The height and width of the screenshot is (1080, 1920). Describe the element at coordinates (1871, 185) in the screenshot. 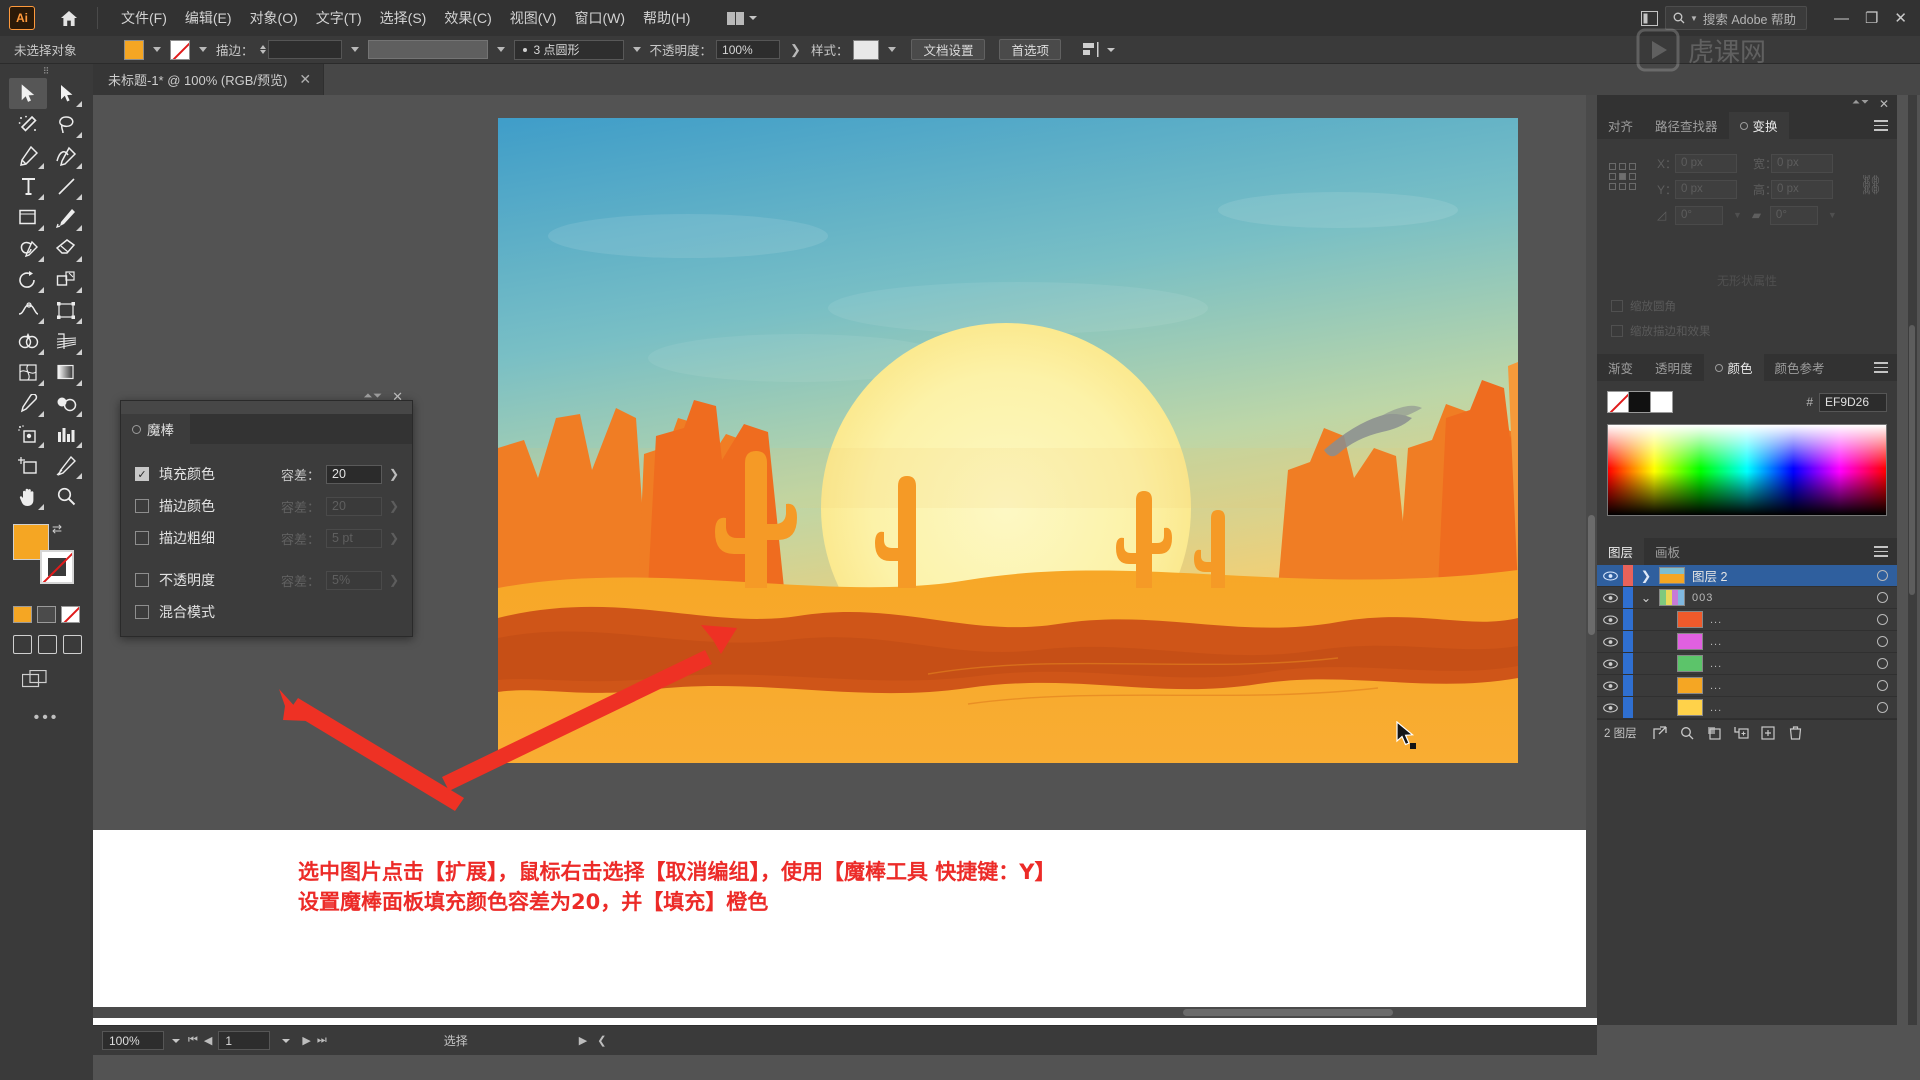

I see `link-broken-icon: ⛓` at that location.